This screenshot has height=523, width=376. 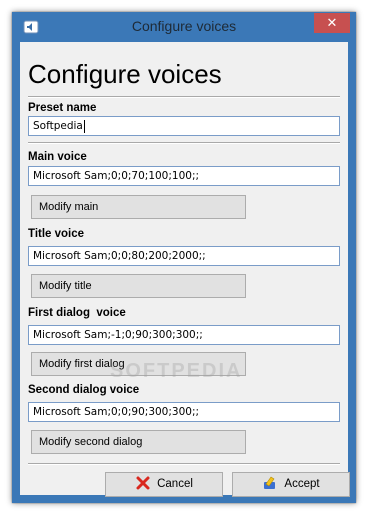 I want to click on close-button: ✕, so click(x=332, y=23).